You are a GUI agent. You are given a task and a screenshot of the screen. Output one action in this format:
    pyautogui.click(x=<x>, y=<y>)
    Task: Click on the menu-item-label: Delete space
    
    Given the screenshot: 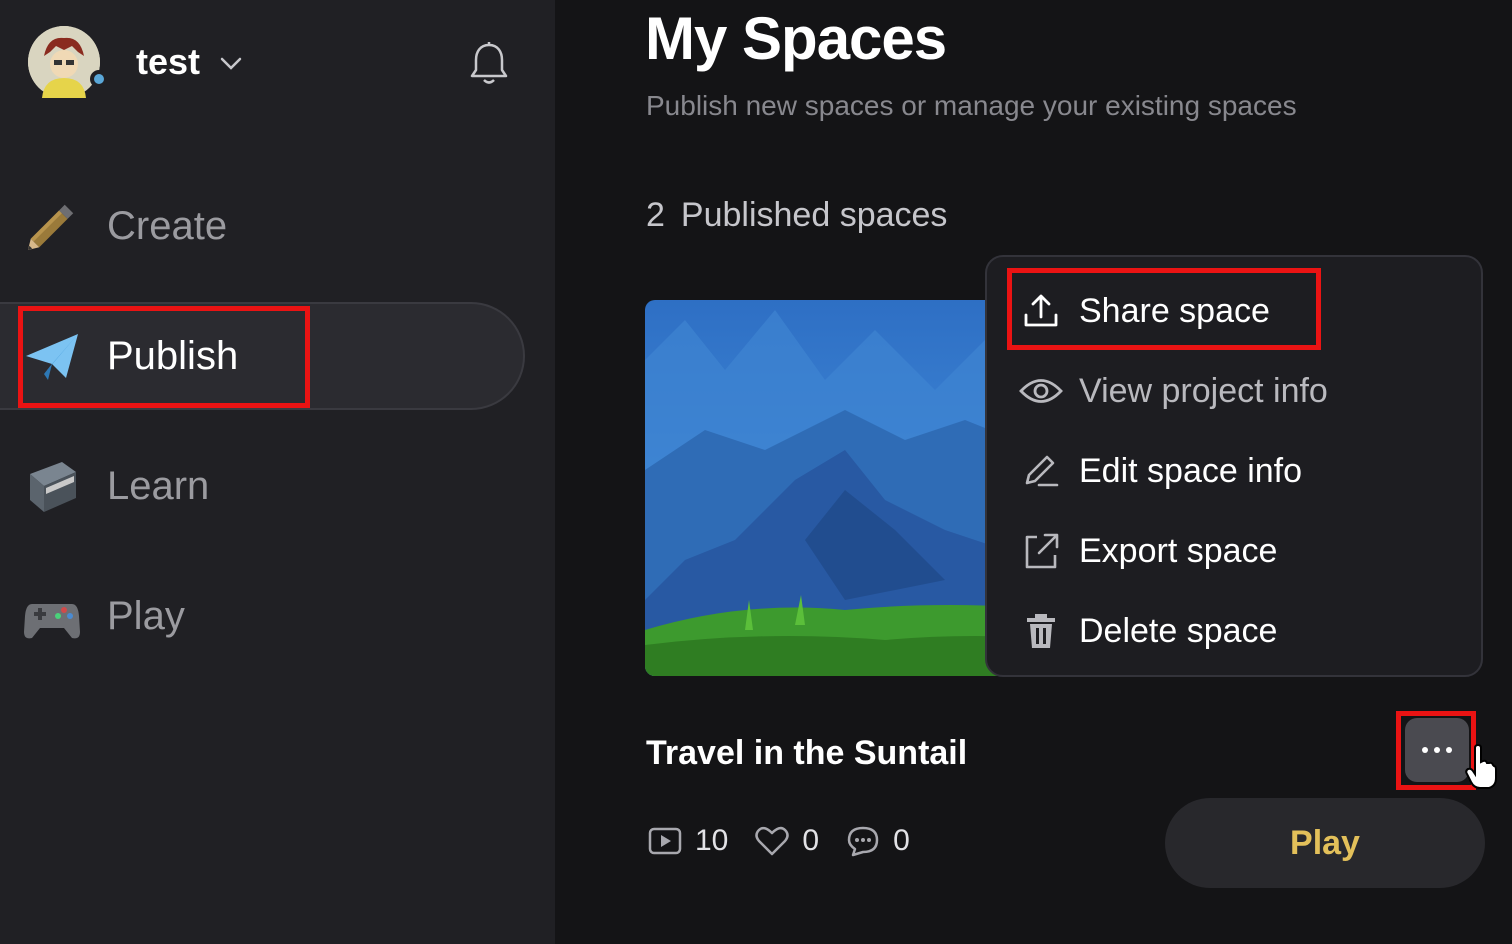 What is the action you would take?
    pyautogui.click(x=1178, y=630)
    